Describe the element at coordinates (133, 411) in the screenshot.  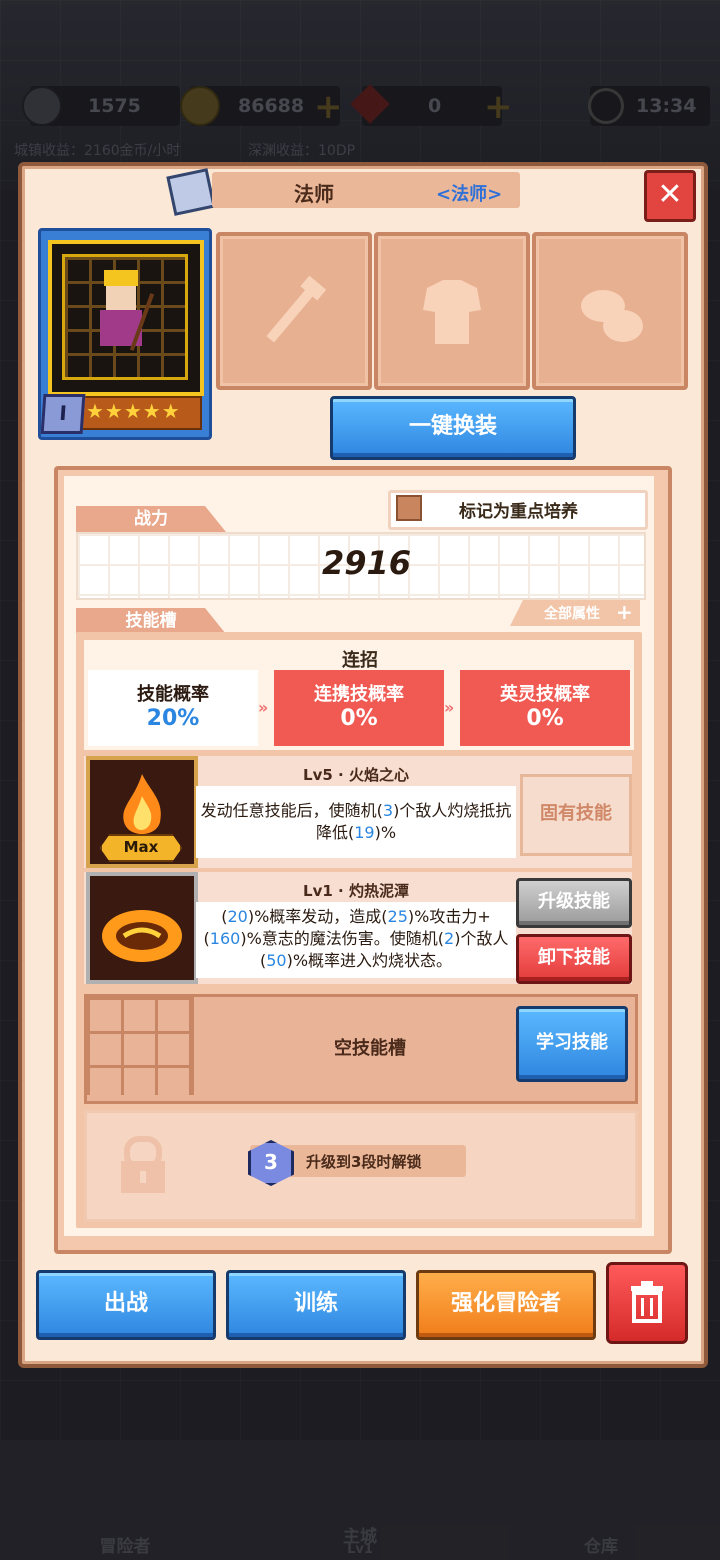
I see `star-rating: ★★★★★` at that location.